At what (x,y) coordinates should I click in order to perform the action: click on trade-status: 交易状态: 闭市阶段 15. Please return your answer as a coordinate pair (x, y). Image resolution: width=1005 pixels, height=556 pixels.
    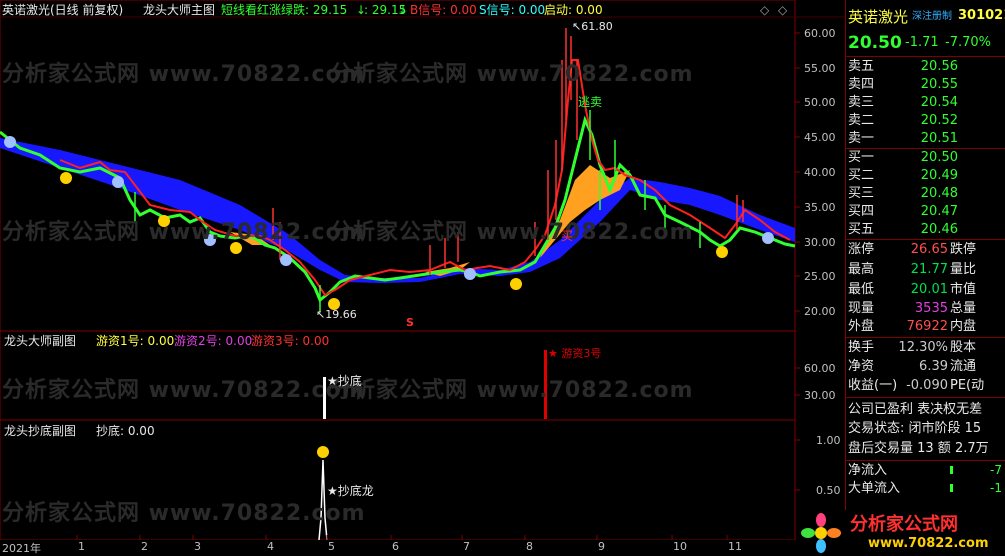
    Looking at the image, I should click on (915, 428).